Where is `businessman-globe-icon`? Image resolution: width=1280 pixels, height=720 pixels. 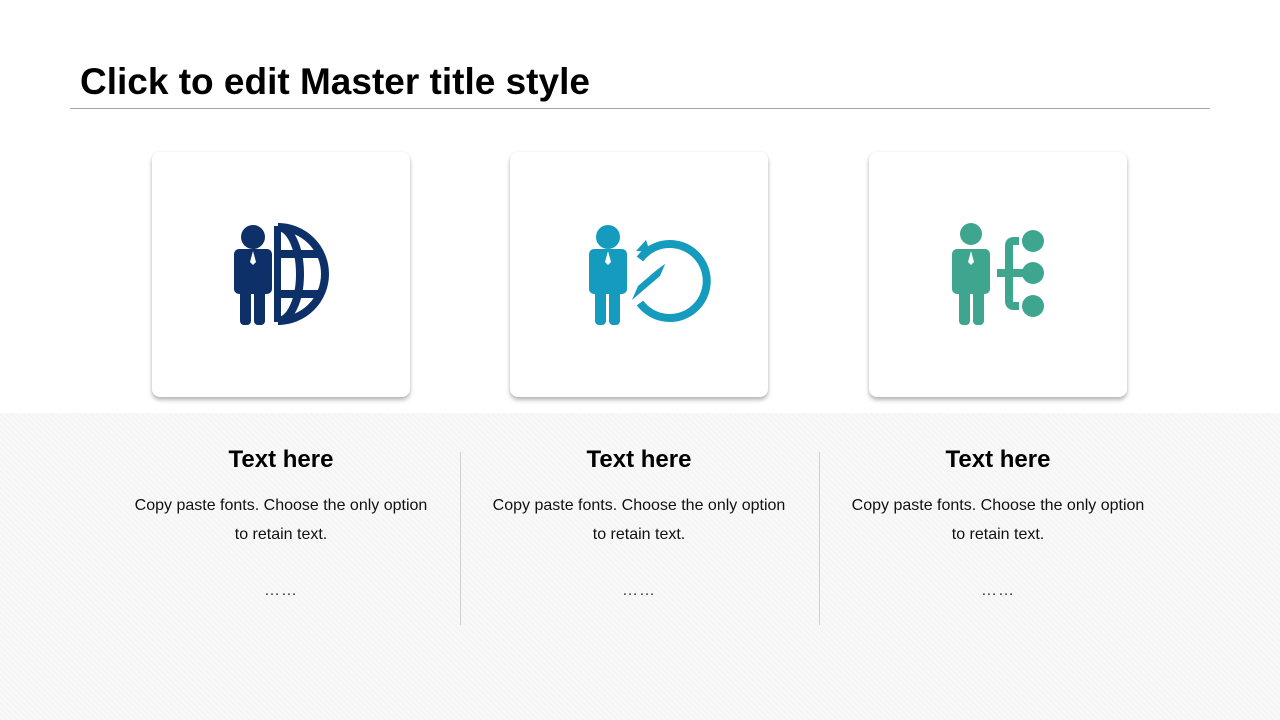
businessman-globe-icon is located at coordinates (281, 274).